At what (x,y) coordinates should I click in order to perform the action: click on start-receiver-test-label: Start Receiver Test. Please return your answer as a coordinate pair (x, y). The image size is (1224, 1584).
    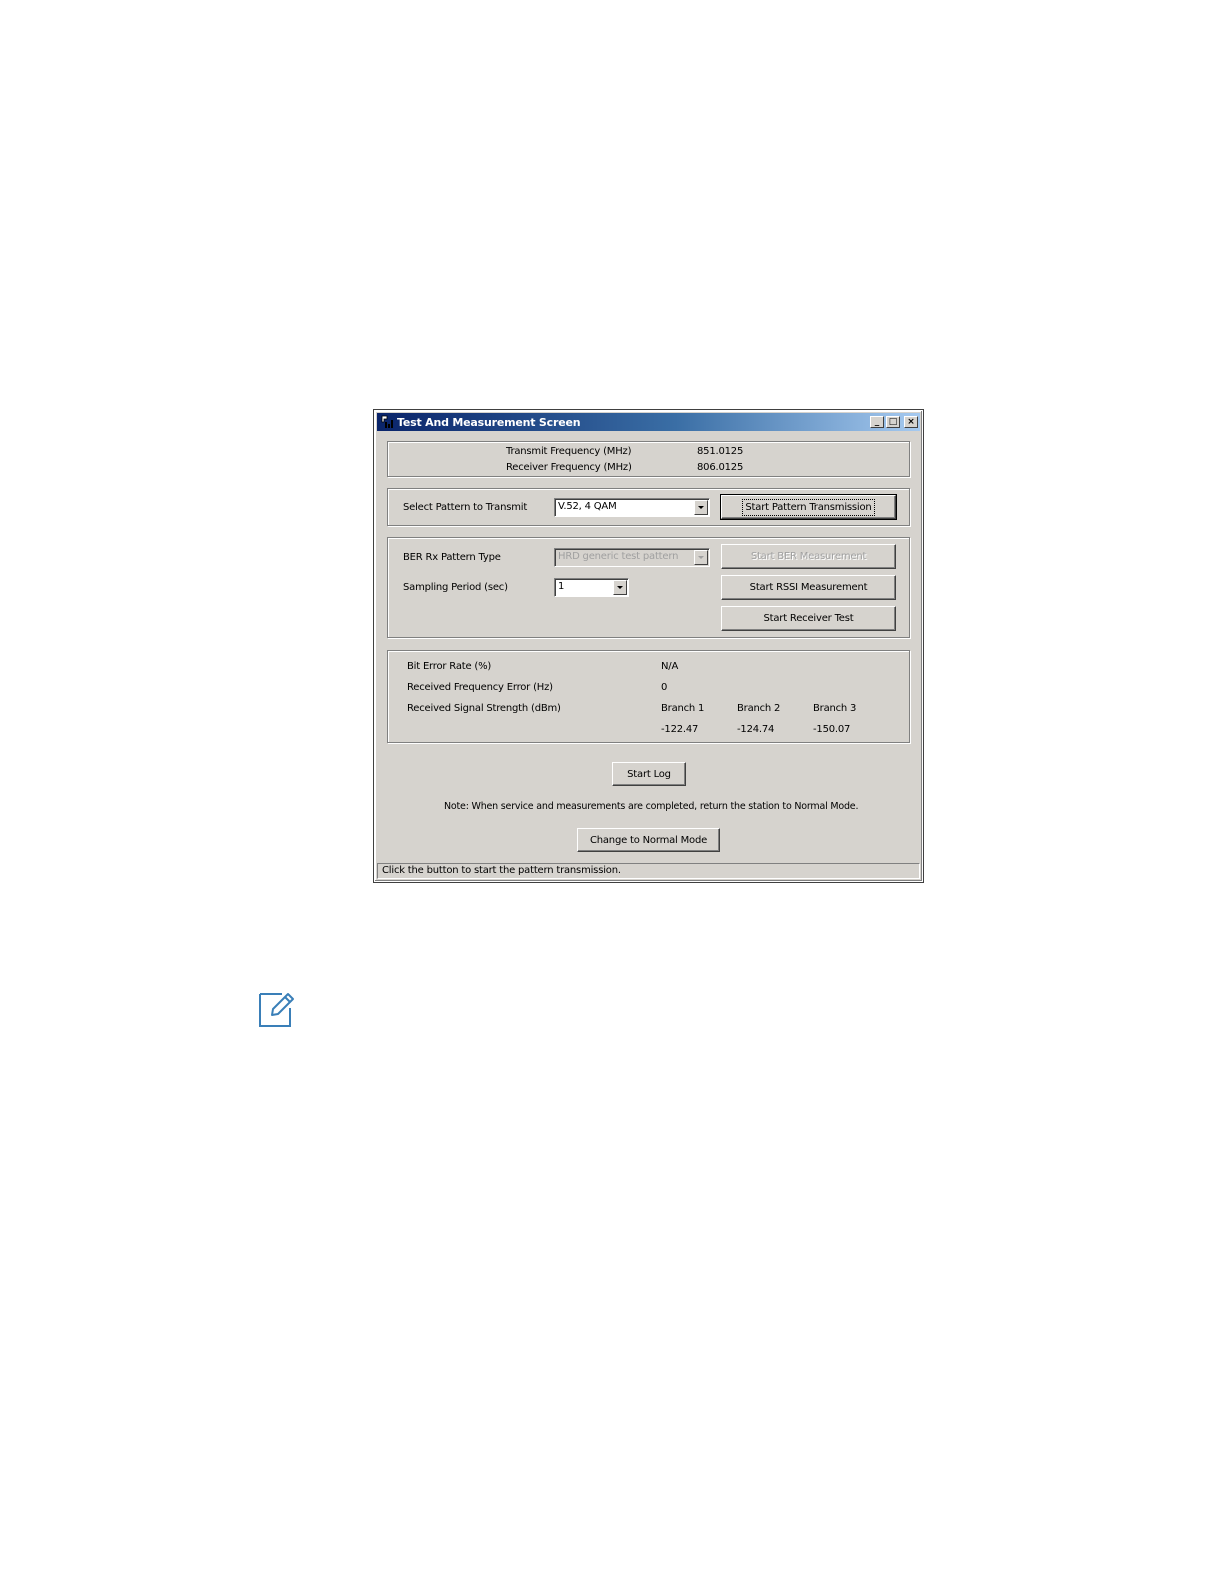
    Looking at the image, I should click on (808, 618).